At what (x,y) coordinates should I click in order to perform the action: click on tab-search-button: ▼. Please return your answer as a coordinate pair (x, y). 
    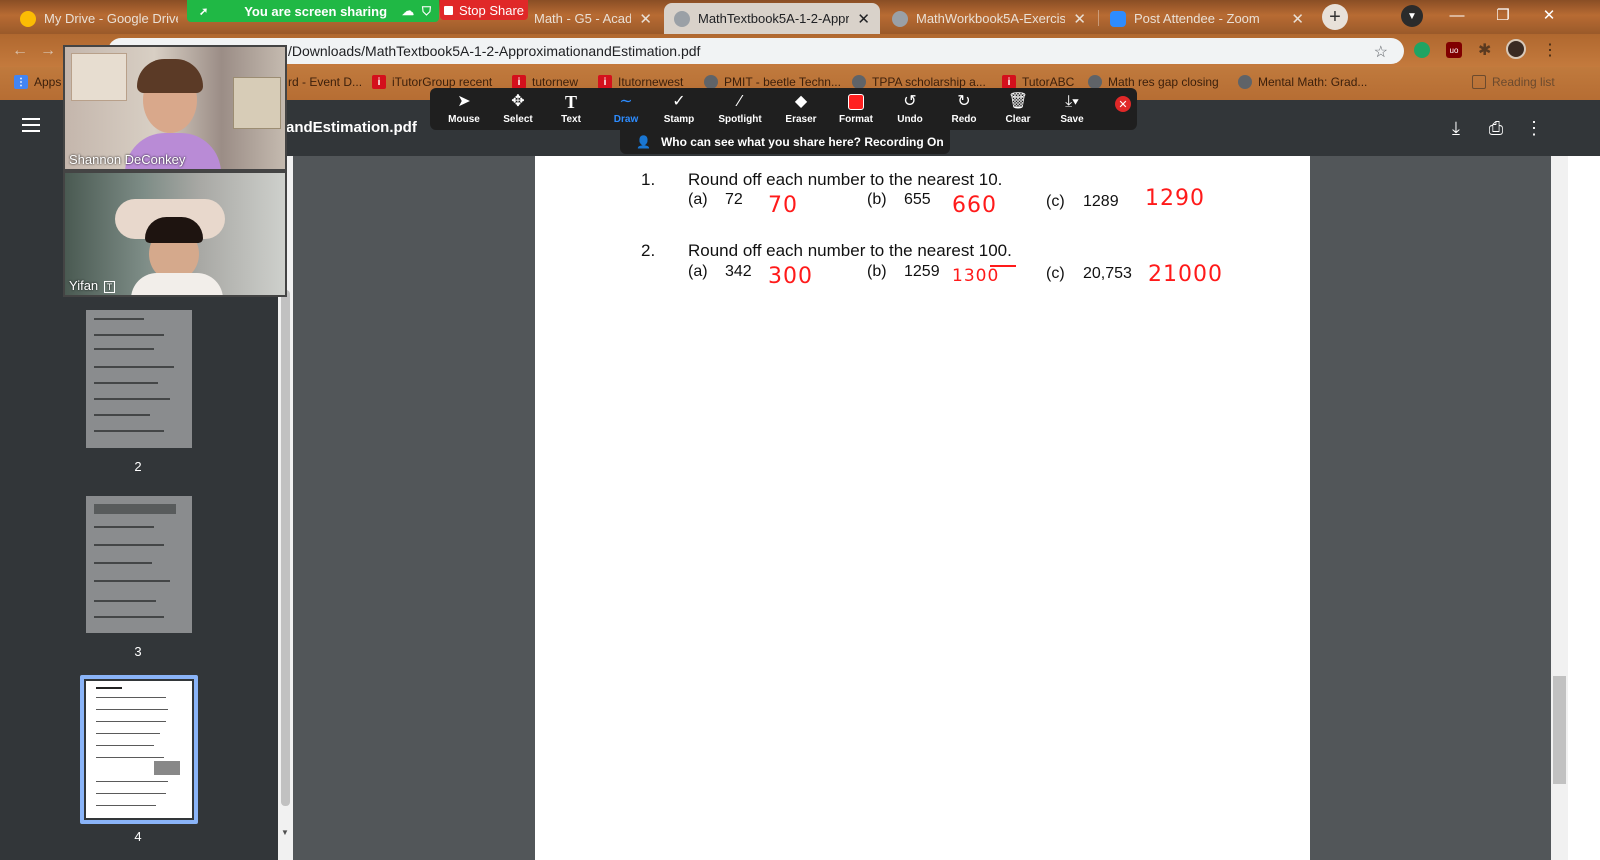
    Looking at the image, I should click on (1412, 16).